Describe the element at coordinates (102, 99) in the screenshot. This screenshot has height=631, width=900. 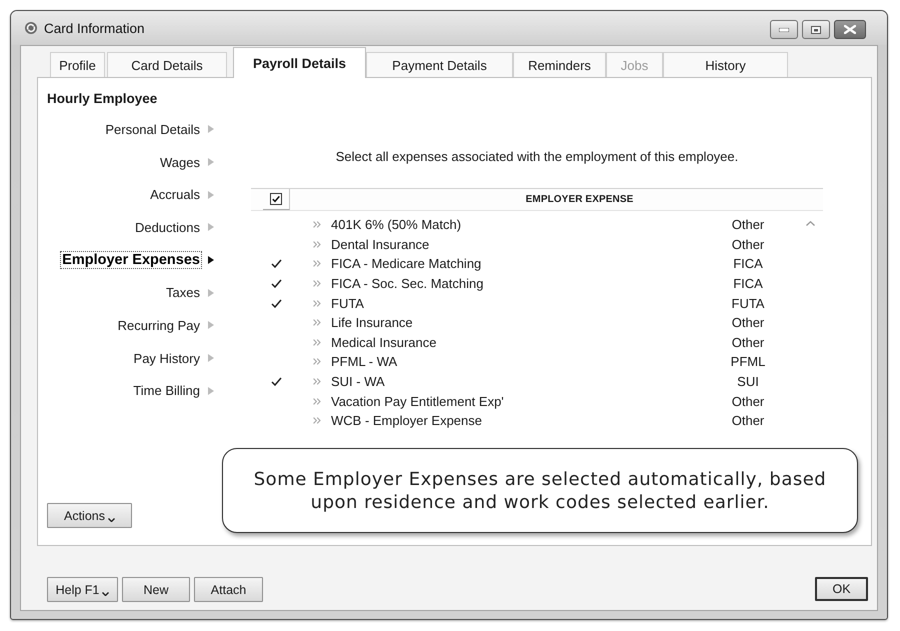
I see `panel-heading: Hourly Employee` at that location.